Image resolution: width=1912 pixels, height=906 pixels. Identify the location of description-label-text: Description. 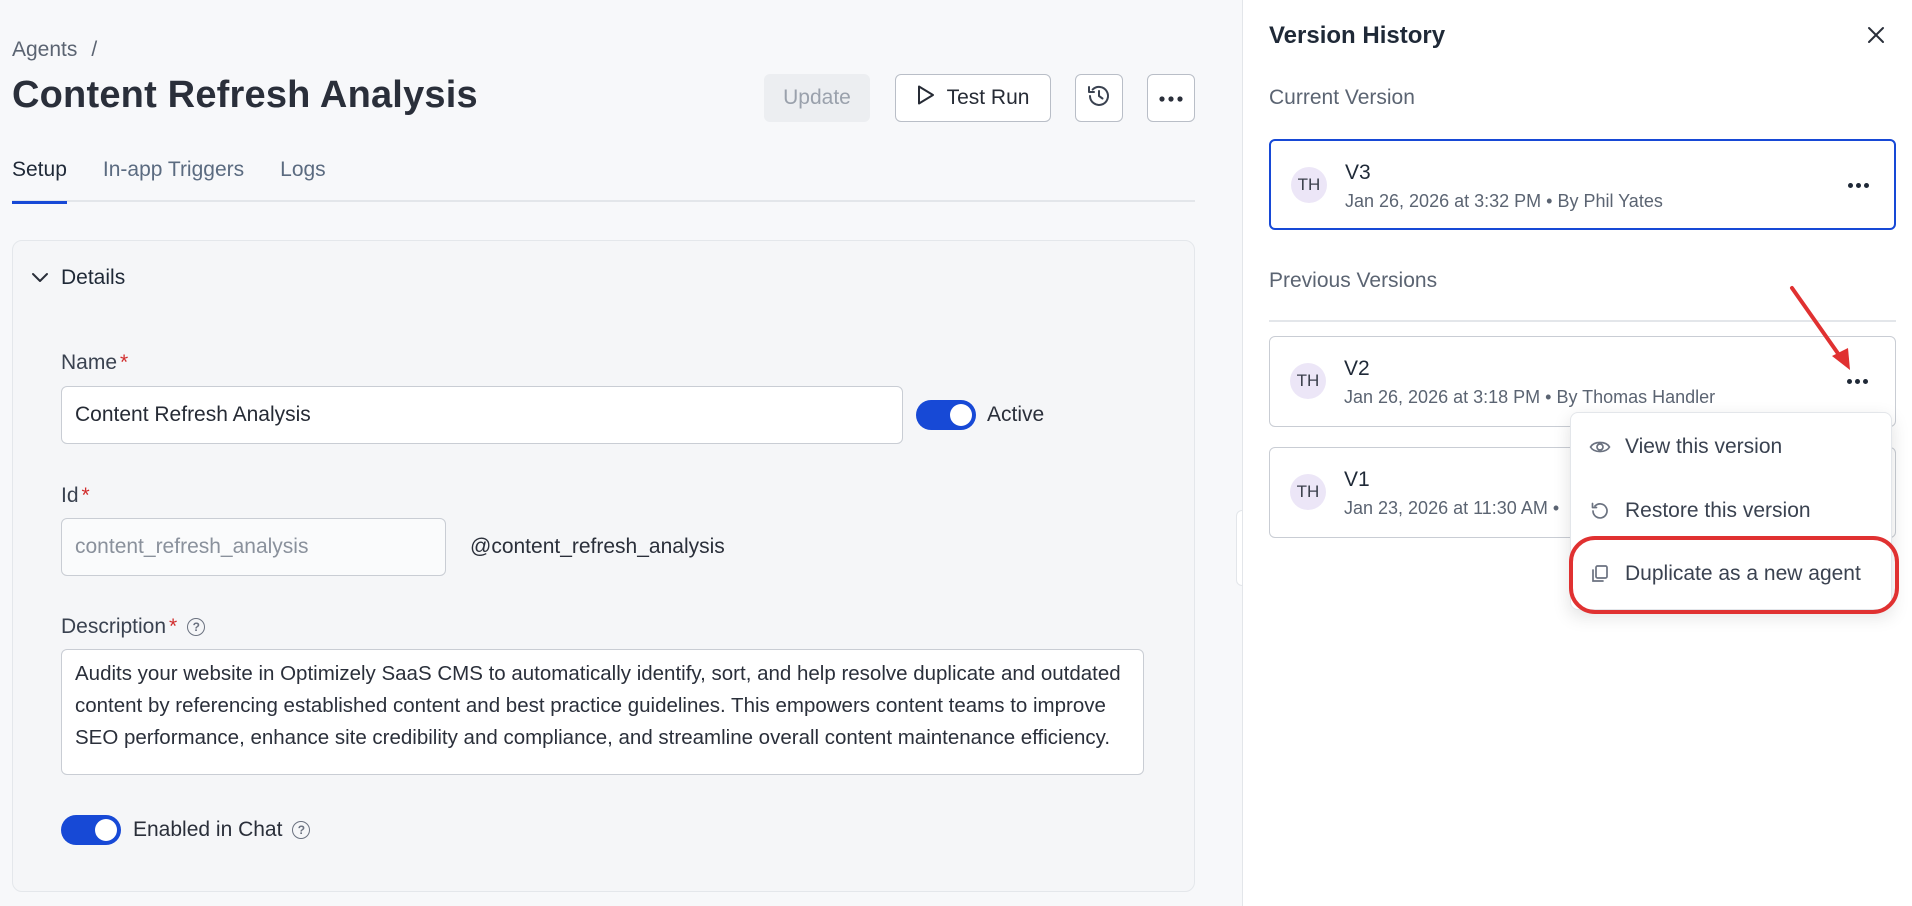
(114, 626).